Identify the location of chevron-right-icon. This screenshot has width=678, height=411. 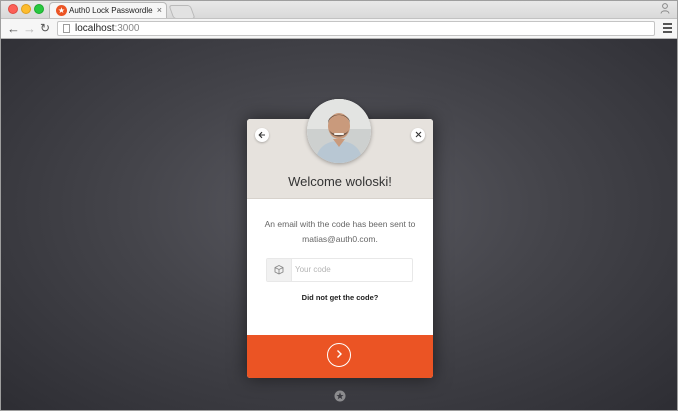
(339, 355).